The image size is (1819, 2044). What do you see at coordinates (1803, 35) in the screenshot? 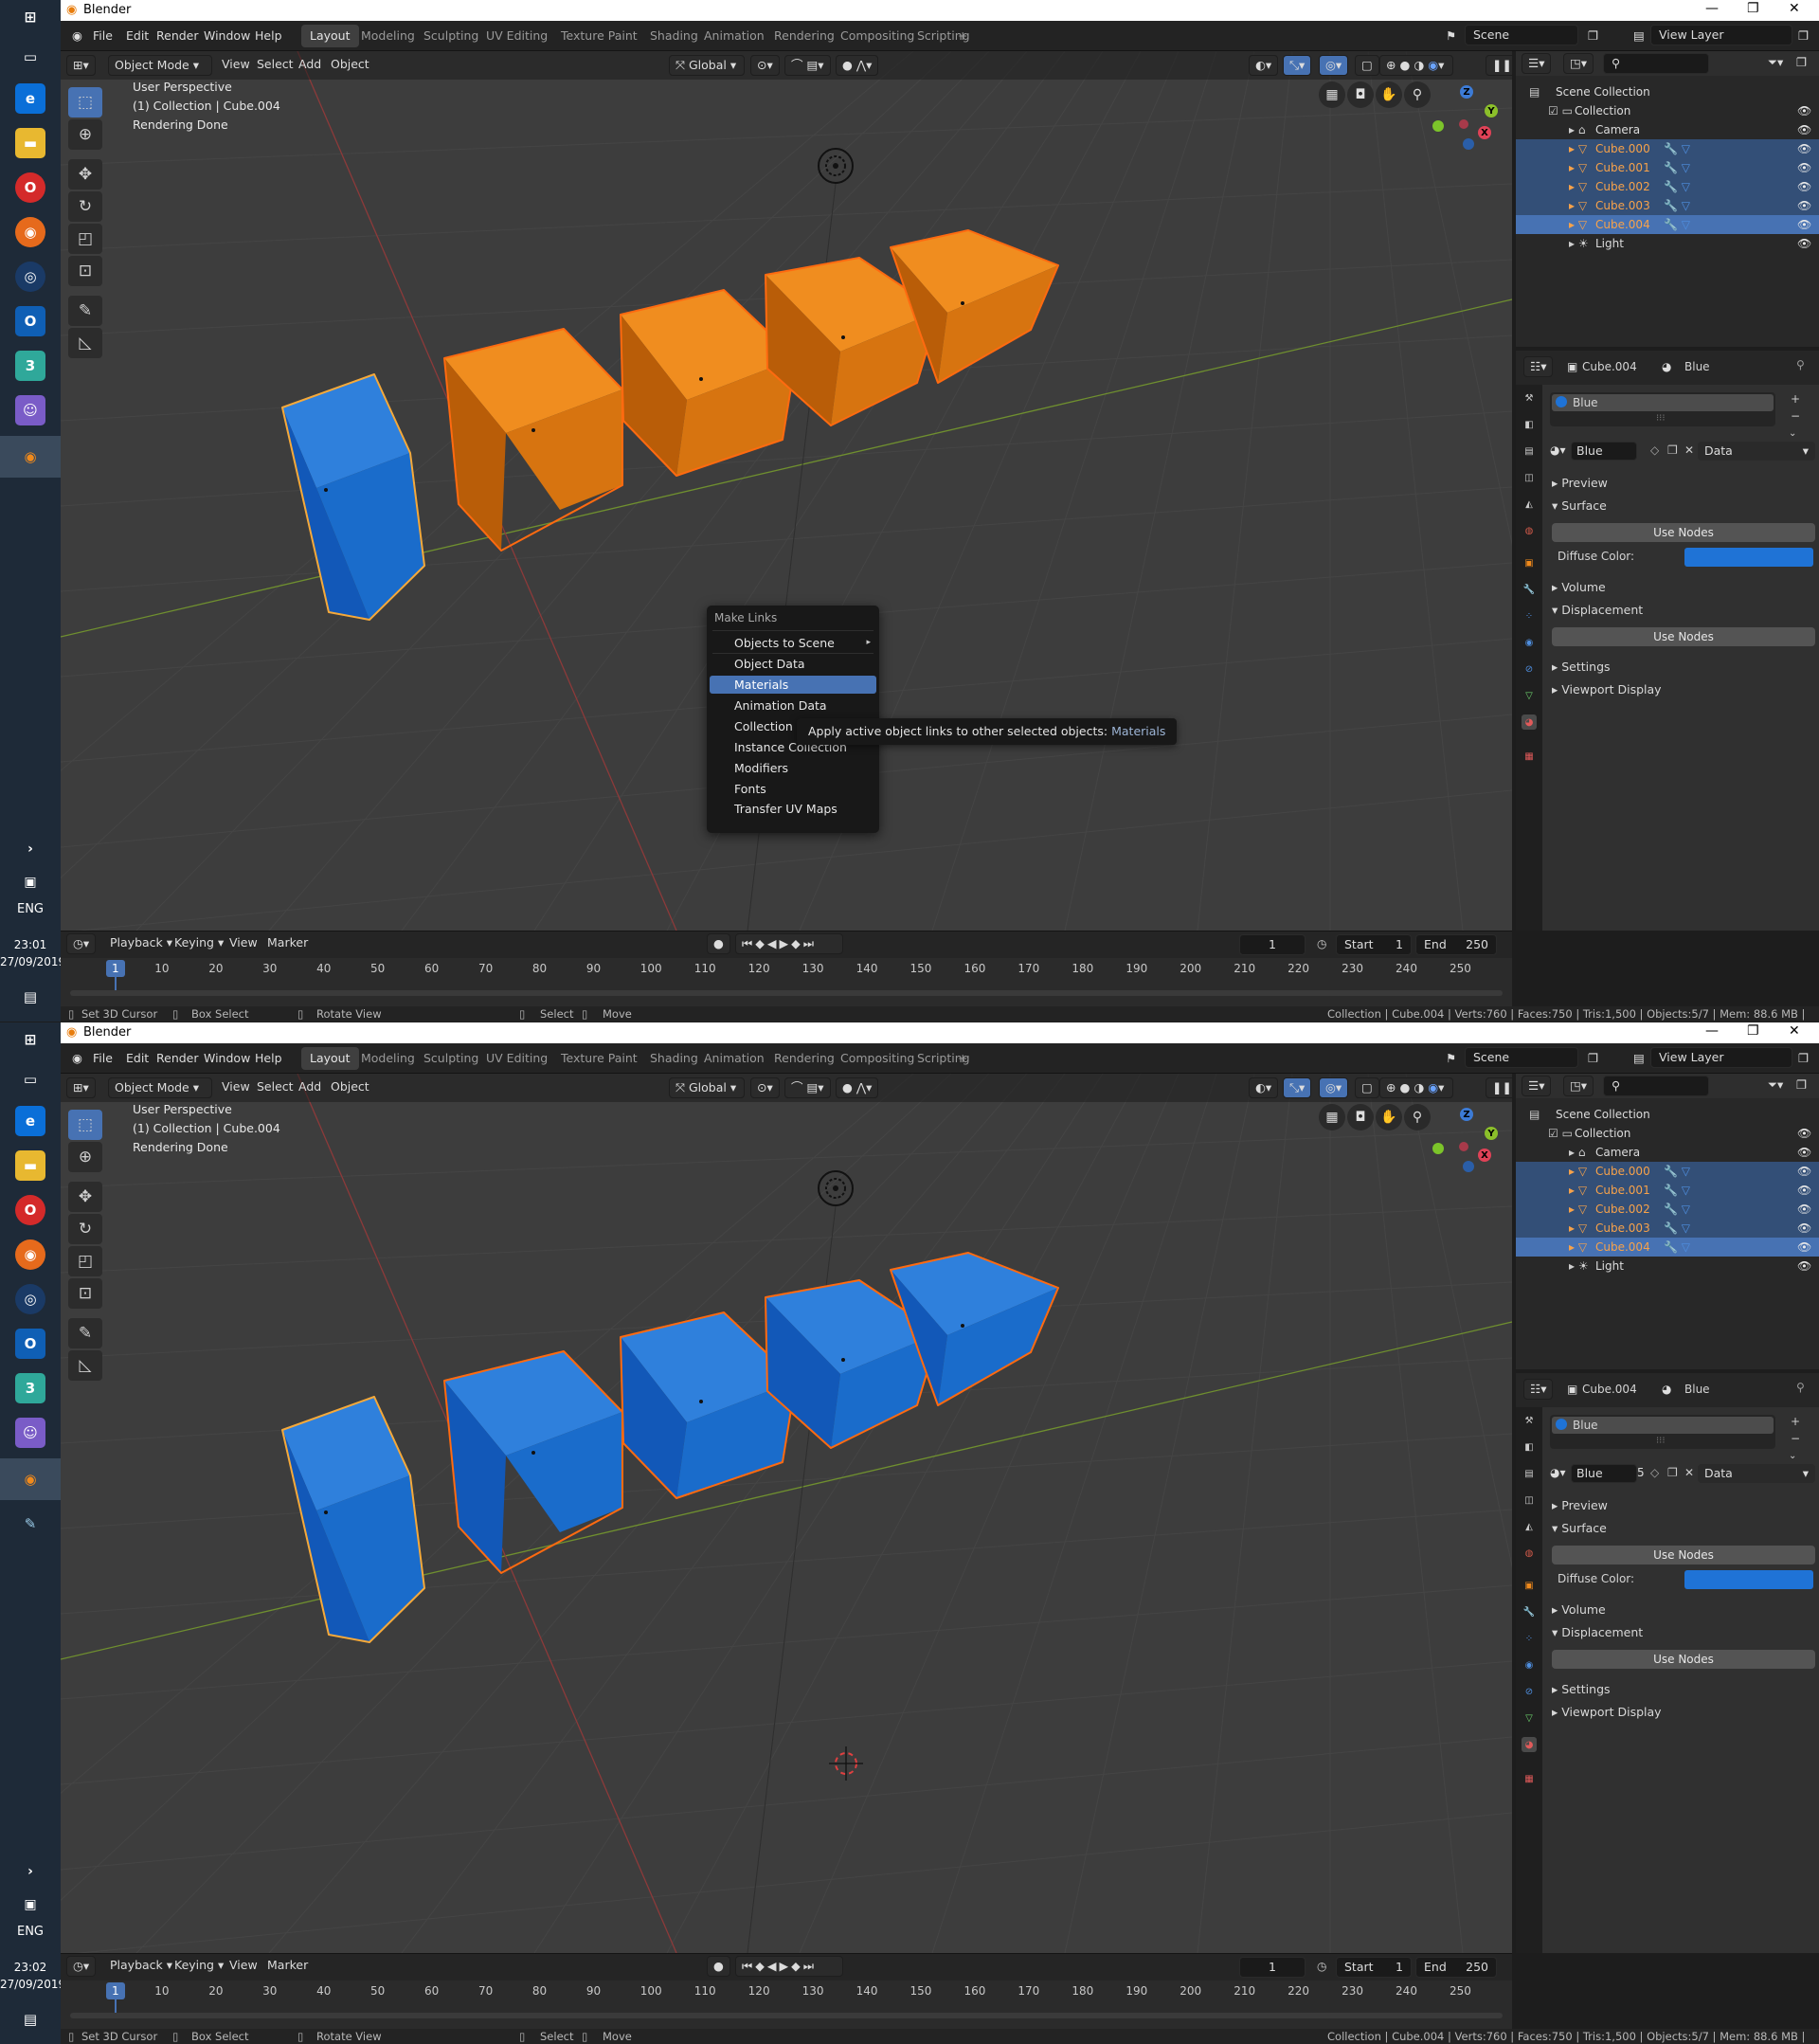
I see `new-view-layer-icon: ❐` at bounding box center [1803, 35].